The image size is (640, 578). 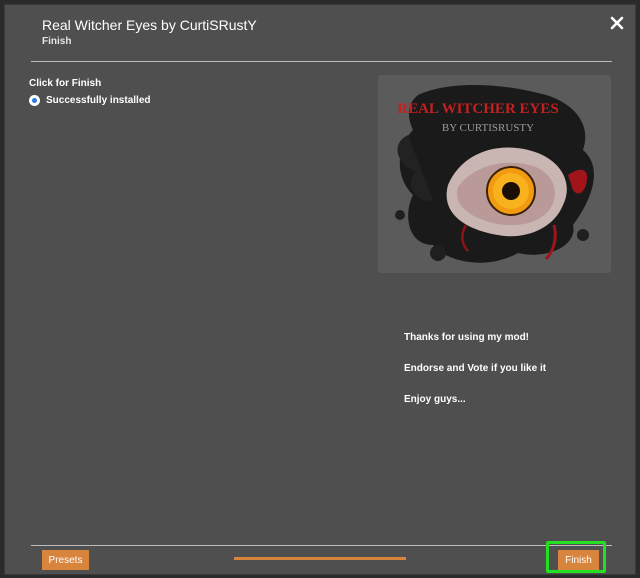 What do you see at coordinates (488, 128) in the screenshot?
I see `image-by-text: BY CURTISRUSTY` at bounding box center [488, 128].